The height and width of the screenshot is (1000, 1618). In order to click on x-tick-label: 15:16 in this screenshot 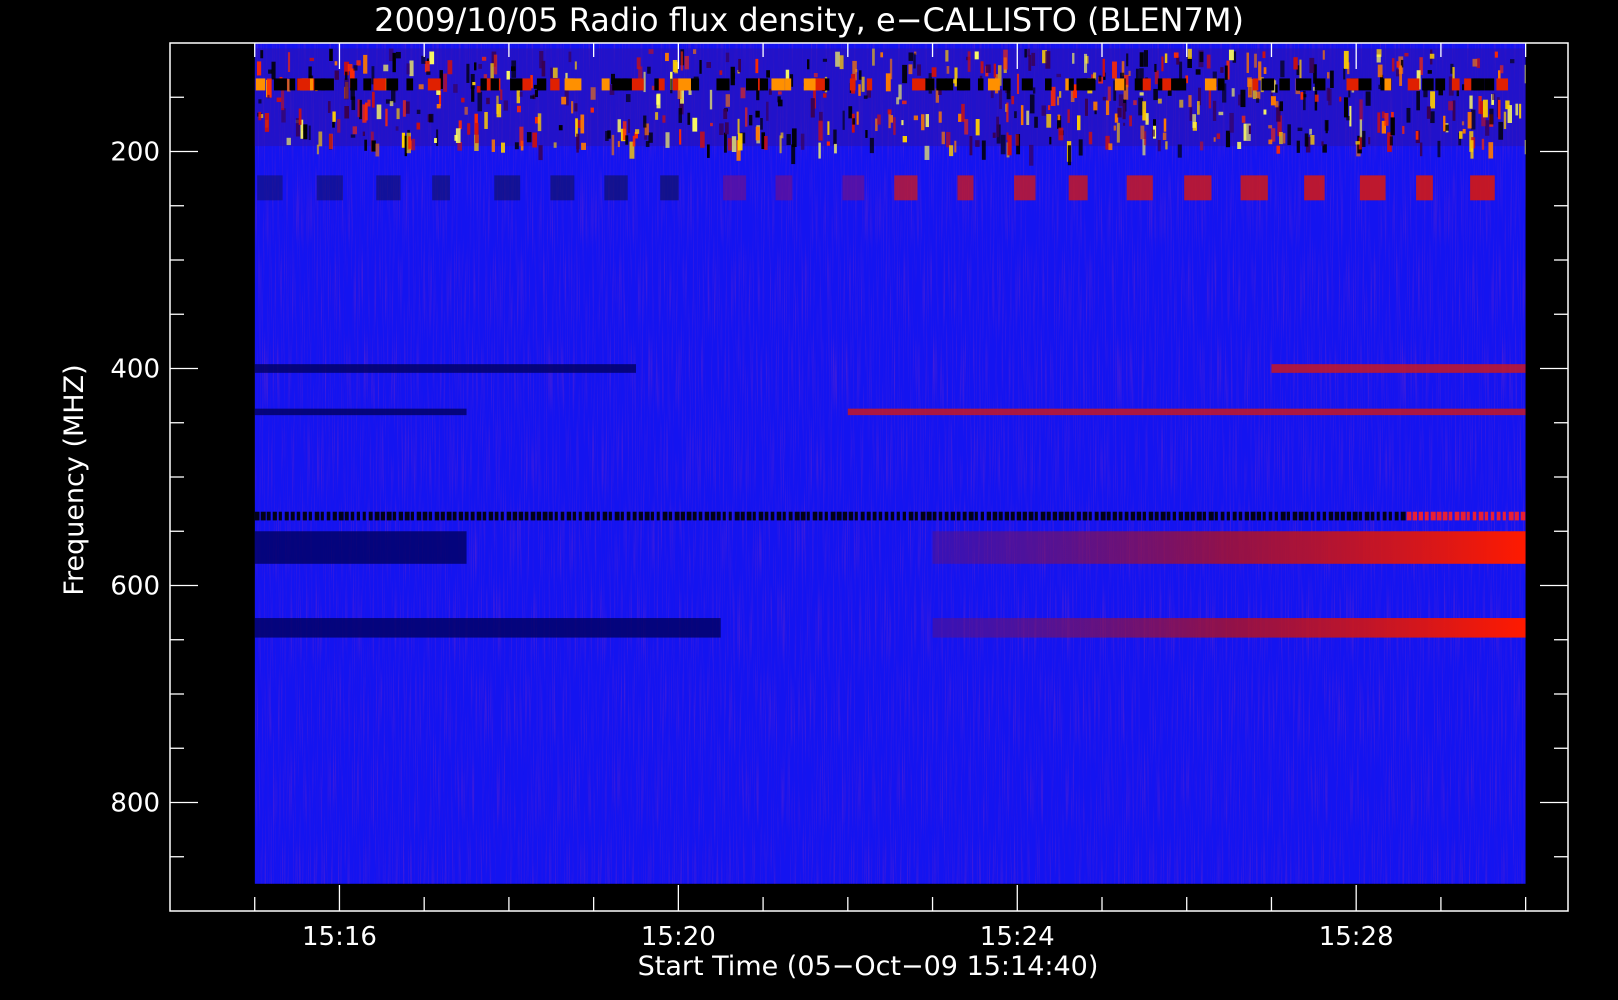, I will do `click(339, 937)`.